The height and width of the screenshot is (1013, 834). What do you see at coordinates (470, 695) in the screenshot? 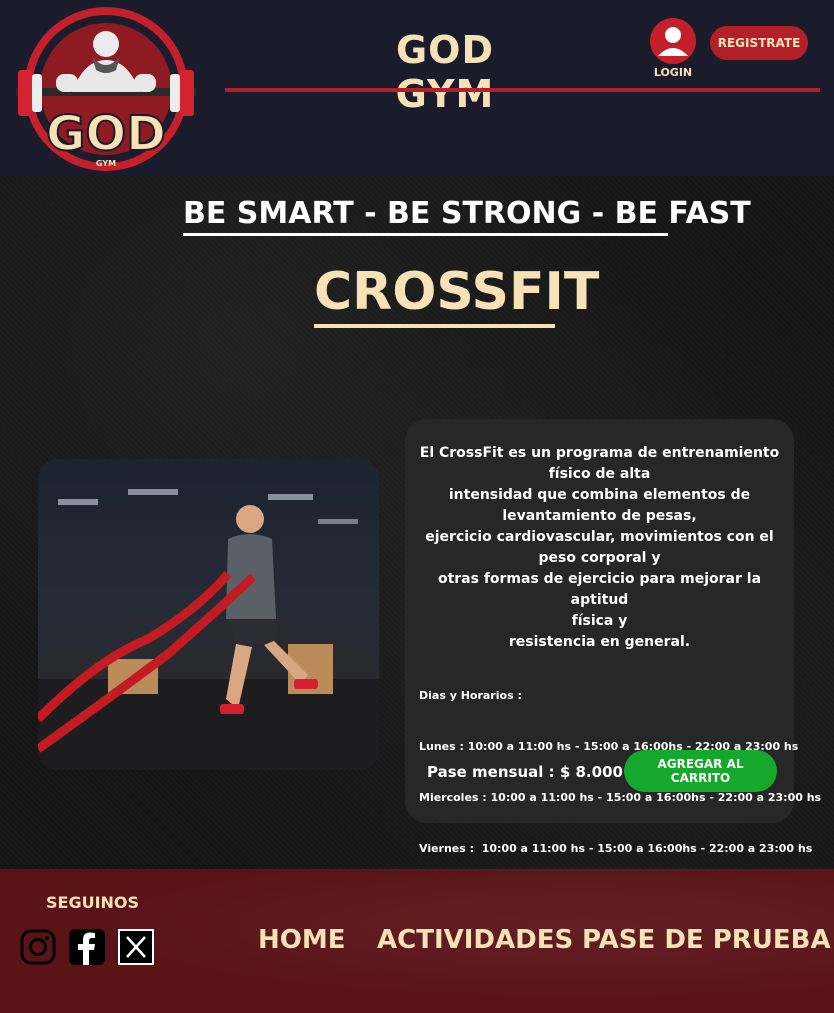
I see `schedule-title: Dias y Horarios :` at bounding box center [470, 695].